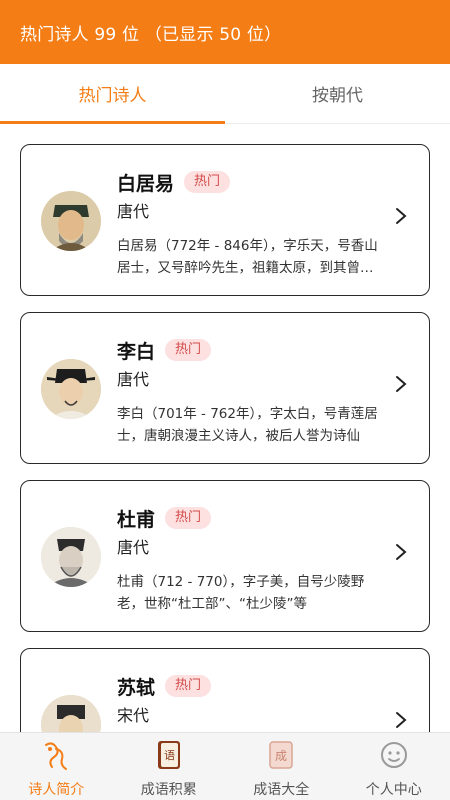  Describe the element at coordinates (337, 93) in the screenshot. I see `tab-by-dynasty: 按朝代` at that location.